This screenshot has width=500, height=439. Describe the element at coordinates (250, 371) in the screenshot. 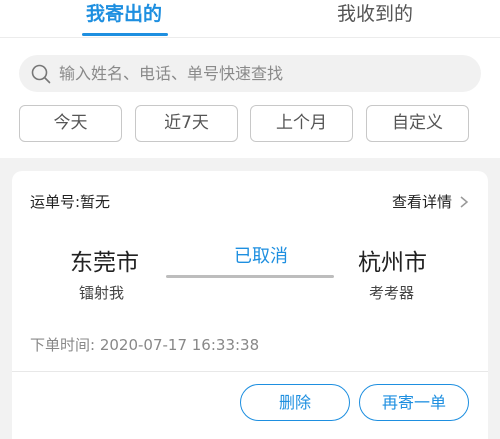

I see `card-divider` at that location.